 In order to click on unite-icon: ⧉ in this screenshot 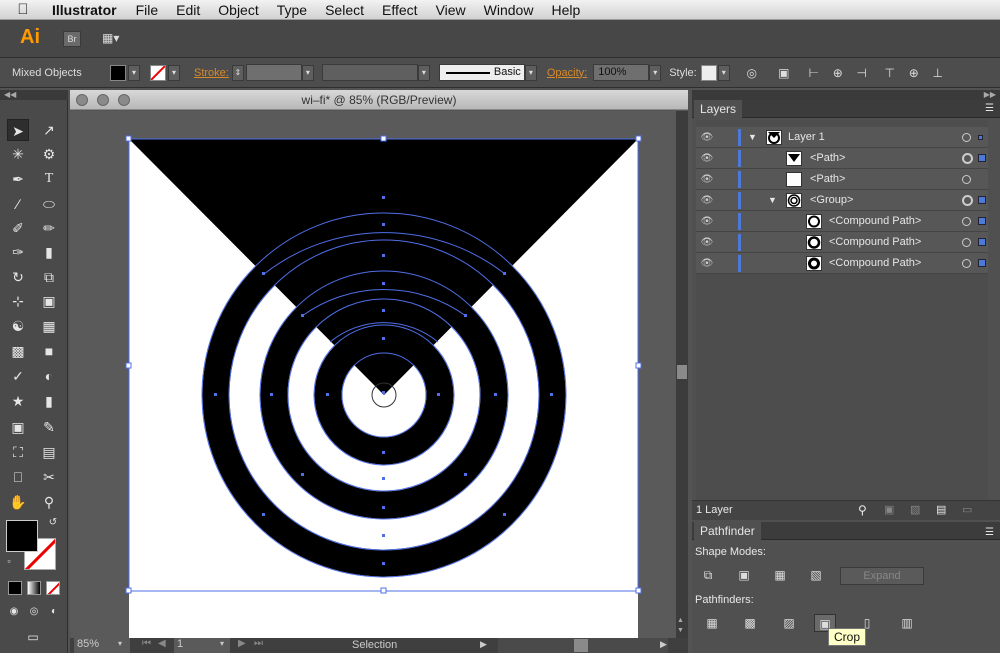, I will do `click(708, 575)`.